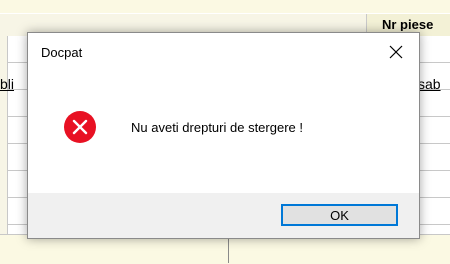  I want to click on ok-button: OK, so click(339, 215).